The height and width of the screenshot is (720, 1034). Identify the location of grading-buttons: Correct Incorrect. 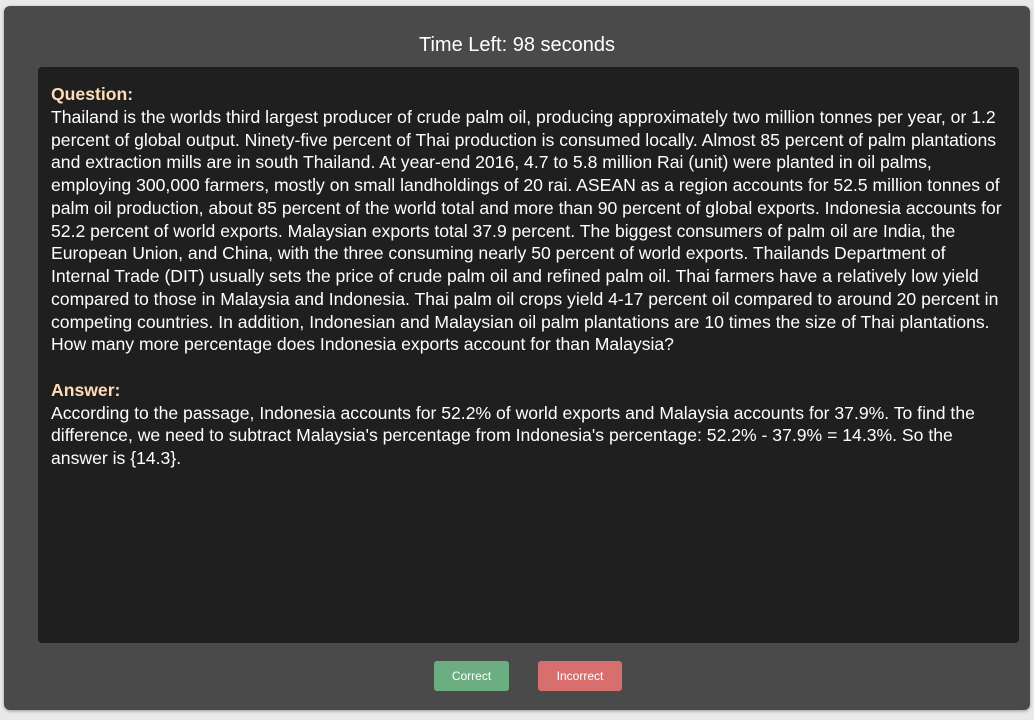
(517, 676).